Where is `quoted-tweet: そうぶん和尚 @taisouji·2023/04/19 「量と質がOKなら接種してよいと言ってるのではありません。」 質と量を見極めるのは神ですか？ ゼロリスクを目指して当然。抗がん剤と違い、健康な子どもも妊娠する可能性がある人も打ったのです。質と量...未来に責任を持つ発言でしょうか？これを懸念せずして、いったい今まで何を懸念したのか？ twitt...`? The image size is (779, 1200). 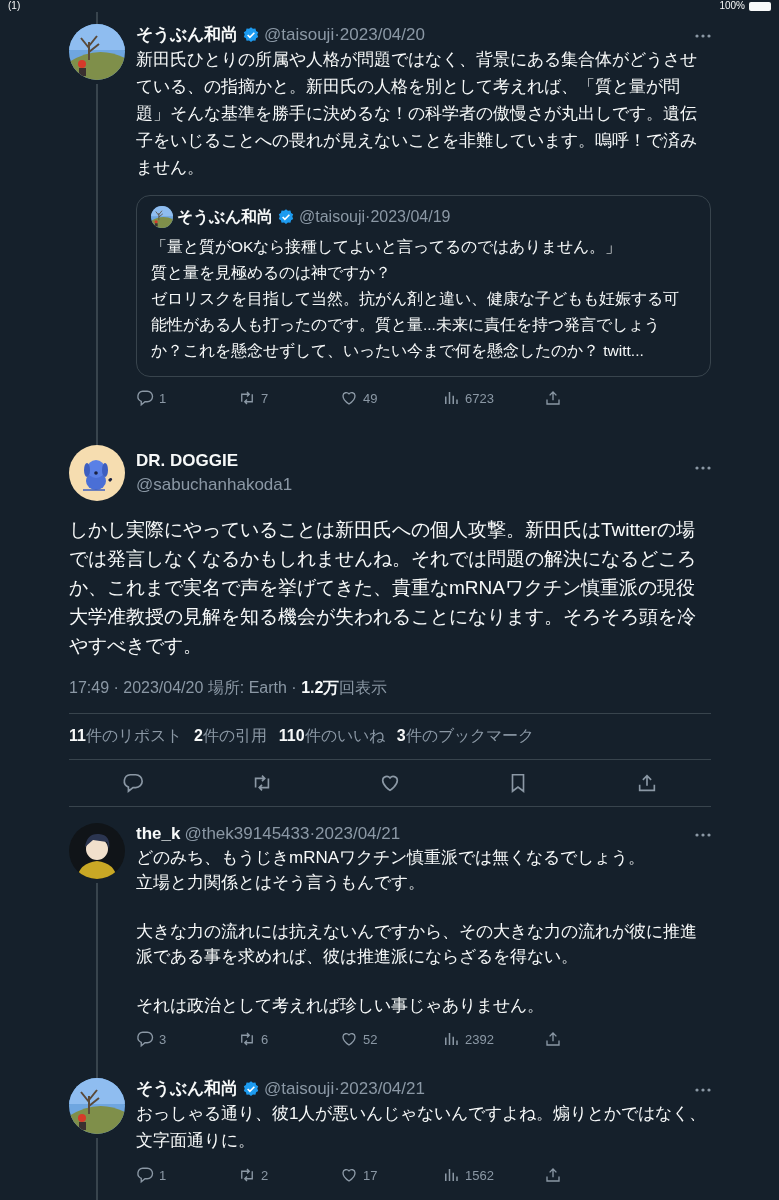 quoted-tweet: そうぶん和尚 @taisouji·2023/04/19 「量と質がOKなら接種してよいと言ってるのではありません。」 質と量を見極めるのは神ですか？ ゼロリスクを目指して当然。抗がん剤と違い、健康な子どもも妊娠する可能性がある人も打ったのです。質と量...未来に責任を持つ発言でしょうか？これを懸念せずして、いったい今まで何を懸念したのか？ twitt... is located at coordinates (423, 286).